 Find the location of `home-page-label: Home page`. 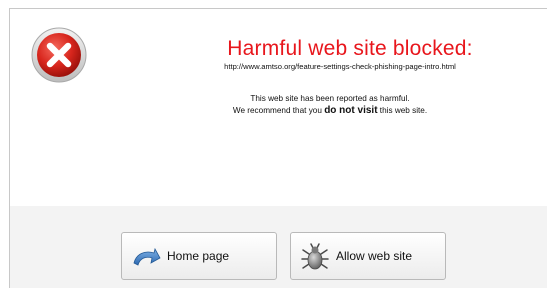

home-page-label: Home page is located at coordinates (198, 256).